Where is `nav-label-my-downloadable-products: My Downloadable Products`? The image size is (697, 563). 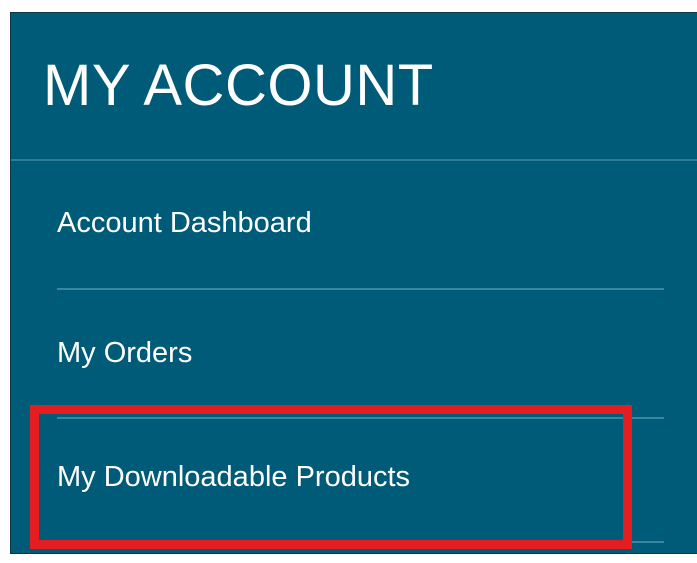
nav-label-my-downloadable-products: My Downloadable Products is located at coordinates (234, 476).